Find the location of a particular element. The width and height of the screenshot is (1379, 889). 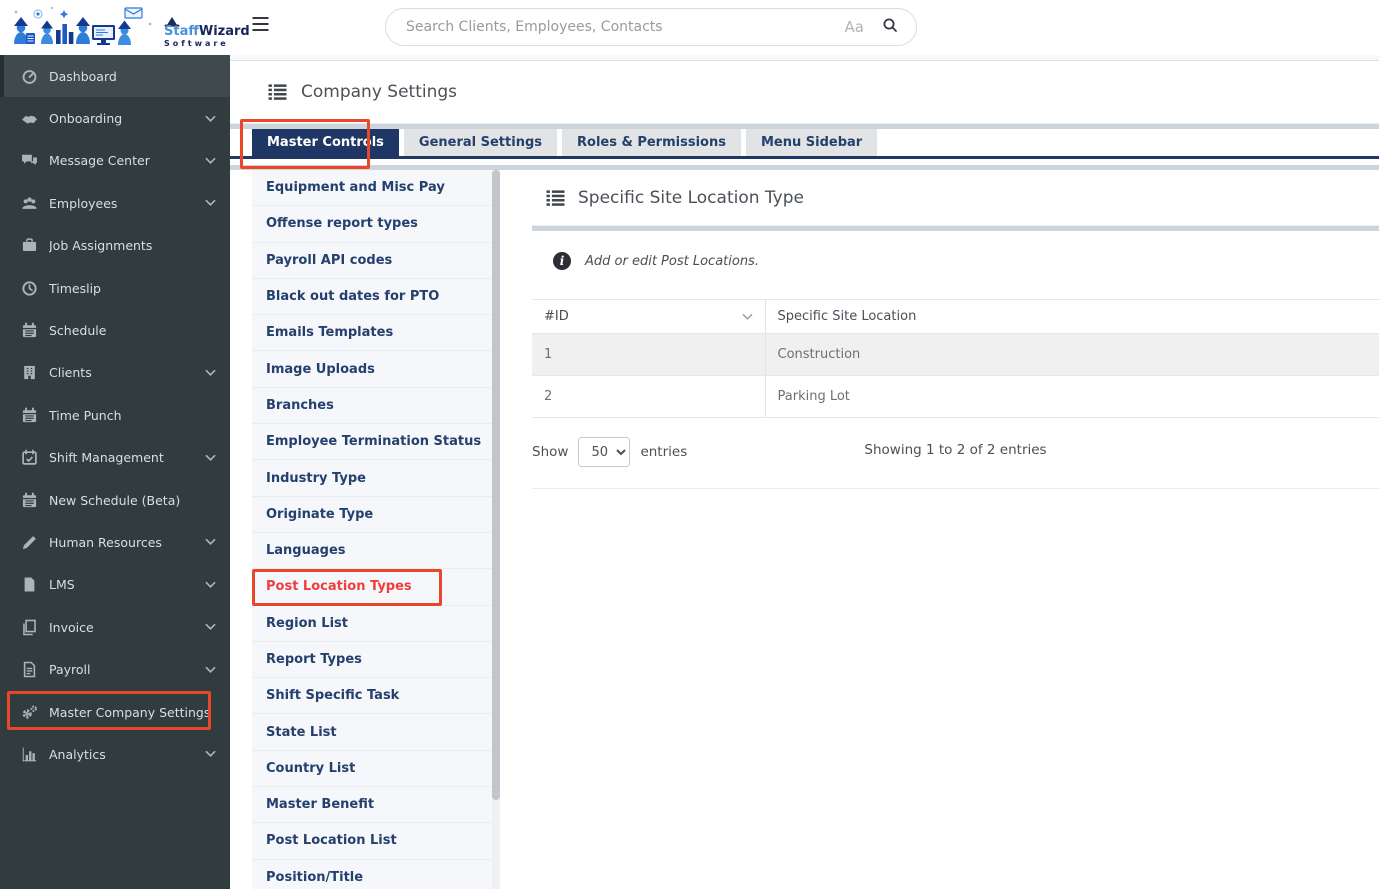

settings-item-originate-type: Originate Type is located at coordinates (372, 515).